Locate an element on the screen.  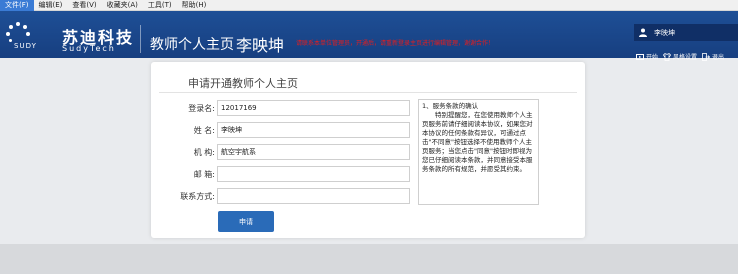
organization-label: 机 构: is located at coordinates (204, 152).